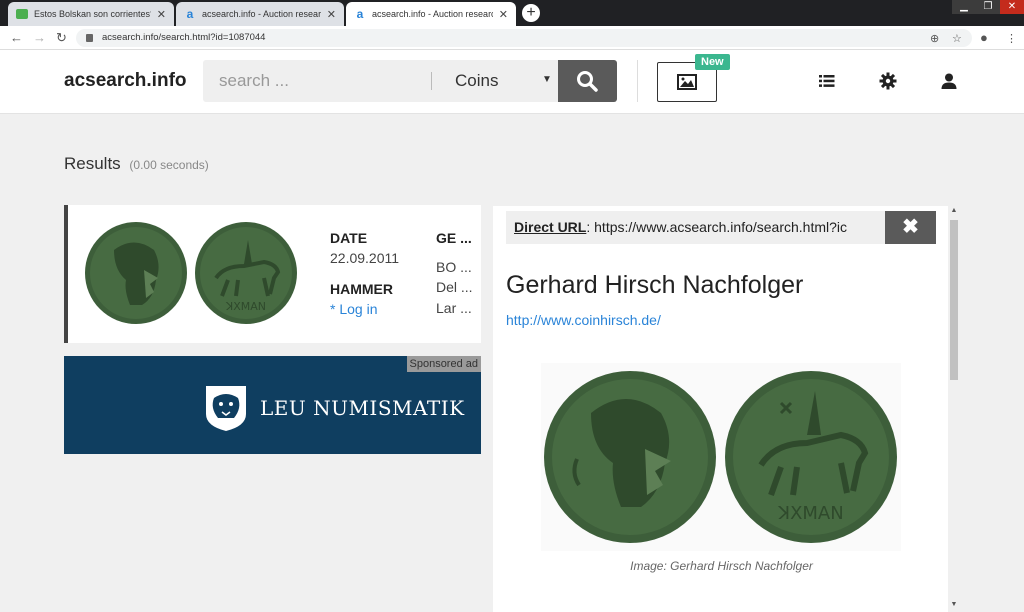  What do you see at coordinates (988, 7) in the screenshot?
I see `window-maximize-icon: ❐` at bounding box center [988, 7].